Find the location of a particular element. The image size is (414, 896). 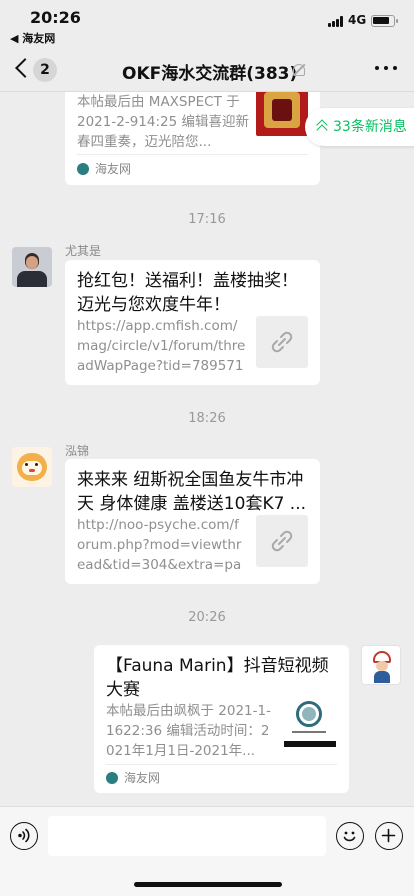

timestamp: 18:26 is located at coordinates (207, 418).